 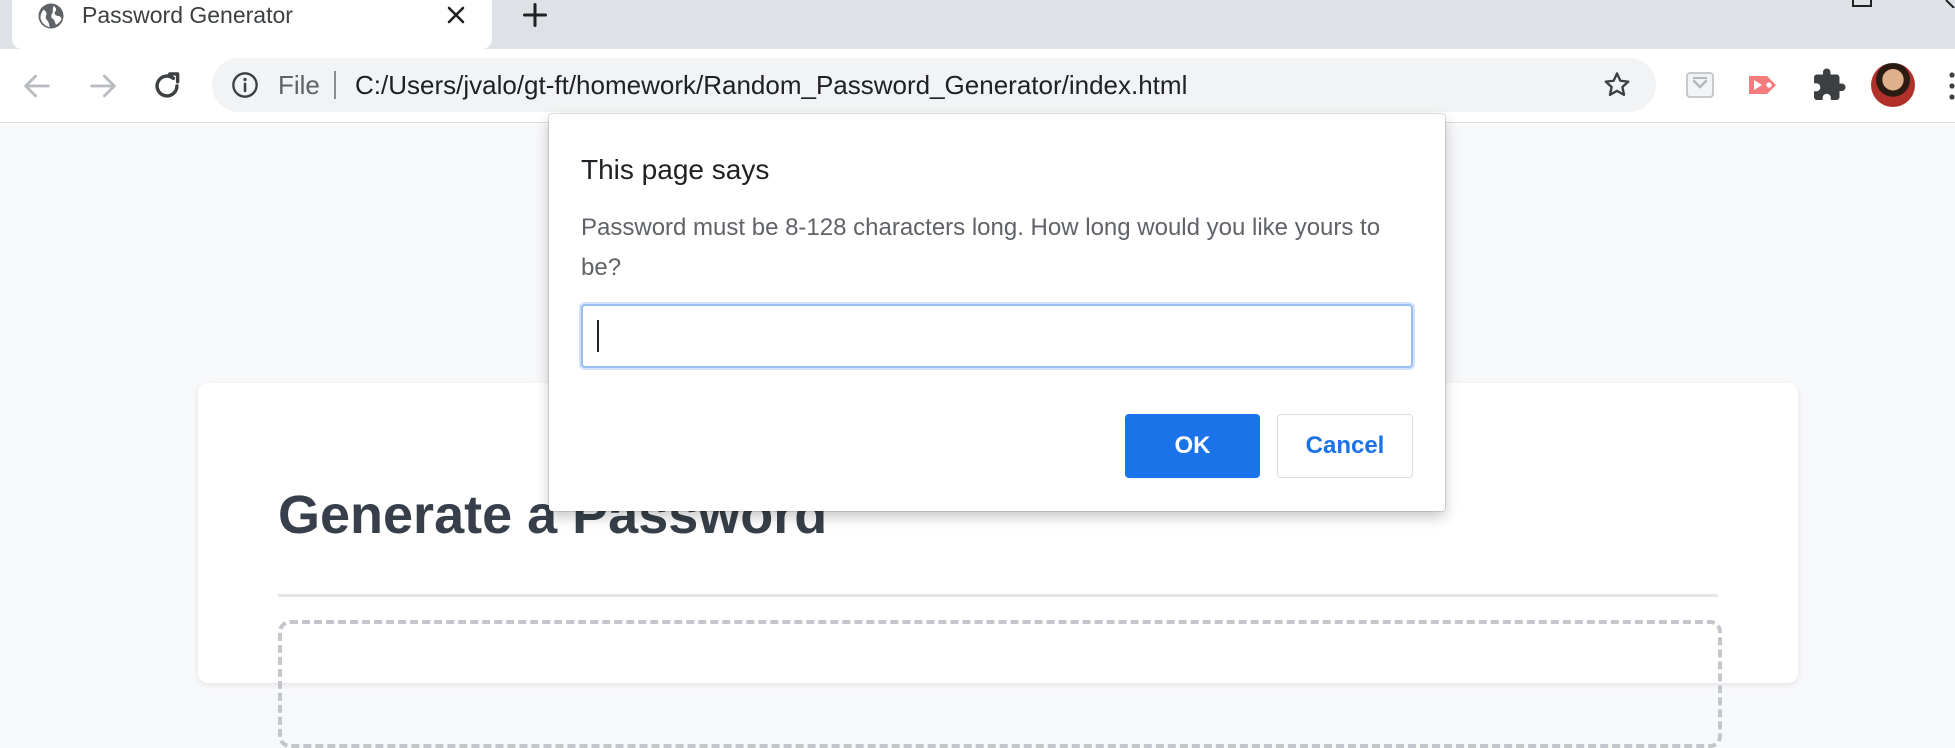 What do you see at coordinates (1862, 4) in the screenshot?
I see `window-restore-icon` at bounding box center [1862, 4].